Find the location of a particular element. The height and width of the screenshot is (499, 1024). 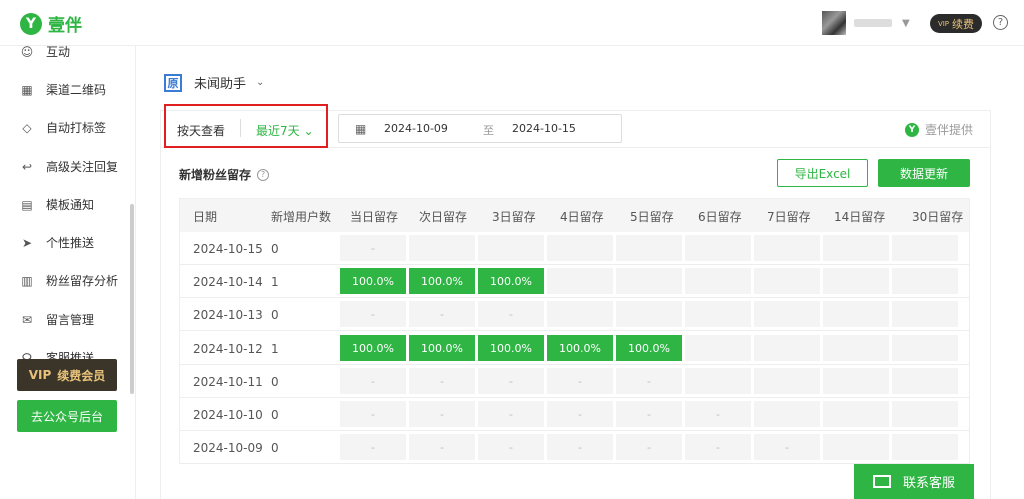

app-name: 壹伴 is located at coordinates (65, 26).